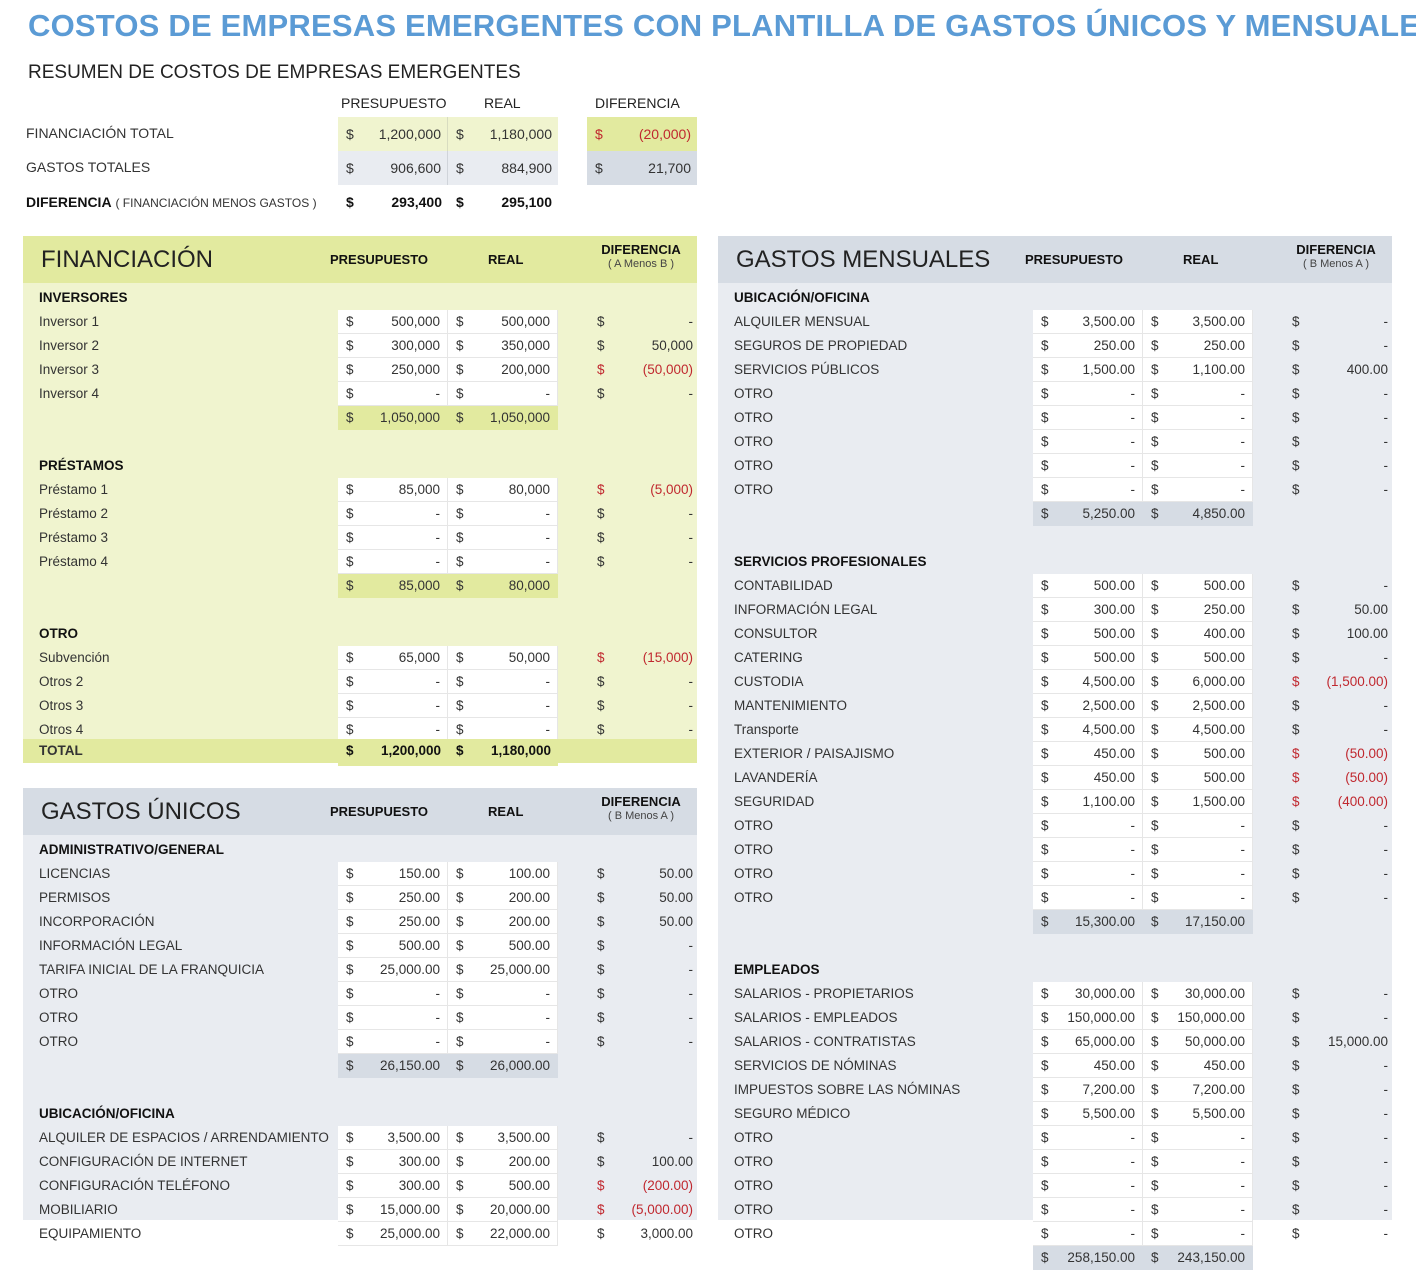 The image size is (1416, 1270). Describe the element at coordinates (1198, 346) in the screenshot. I see `actual-input: $250.00` at that location.